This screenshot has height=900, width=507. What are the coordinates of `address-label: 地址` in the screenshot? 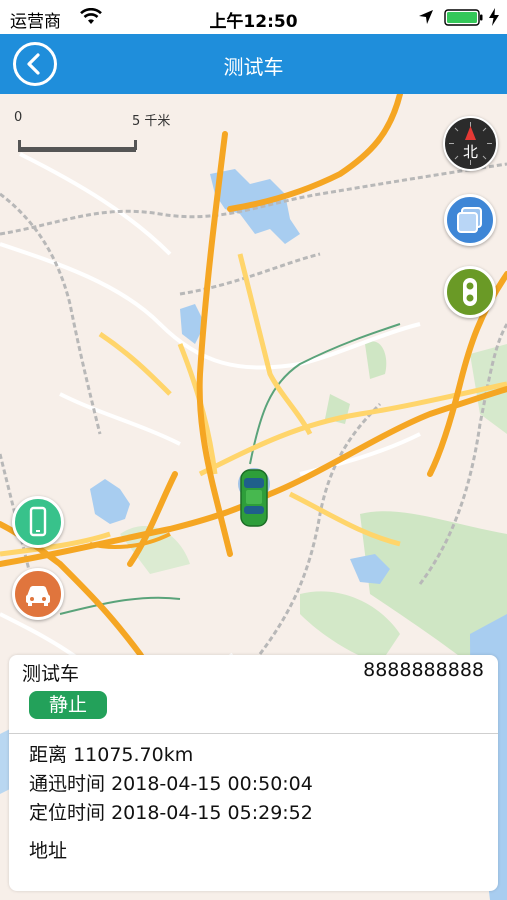 It's located at (48, 851).